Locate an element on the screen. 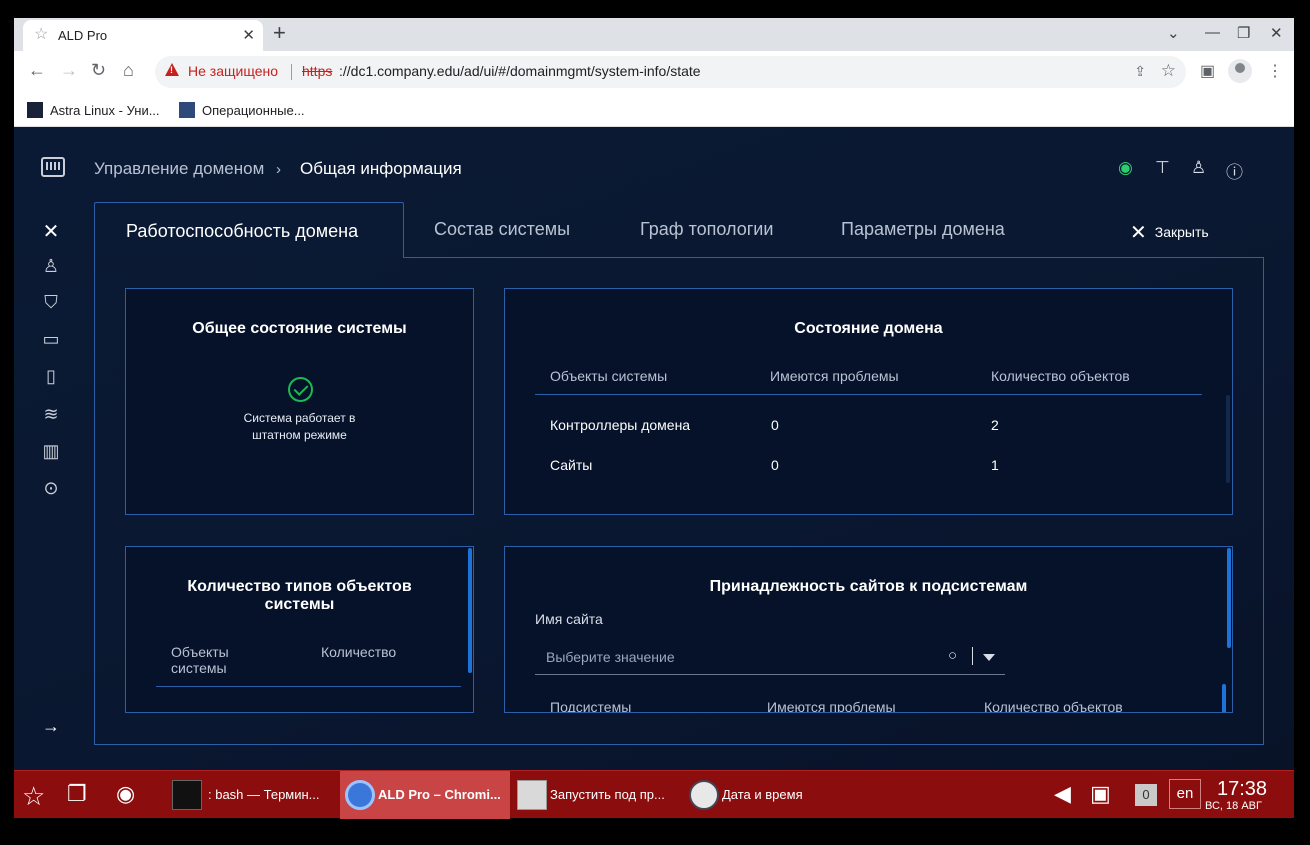 The width and height of the screenshot is (1310, 845). layers-icon: ≋ is located at coordinates (51, 414).